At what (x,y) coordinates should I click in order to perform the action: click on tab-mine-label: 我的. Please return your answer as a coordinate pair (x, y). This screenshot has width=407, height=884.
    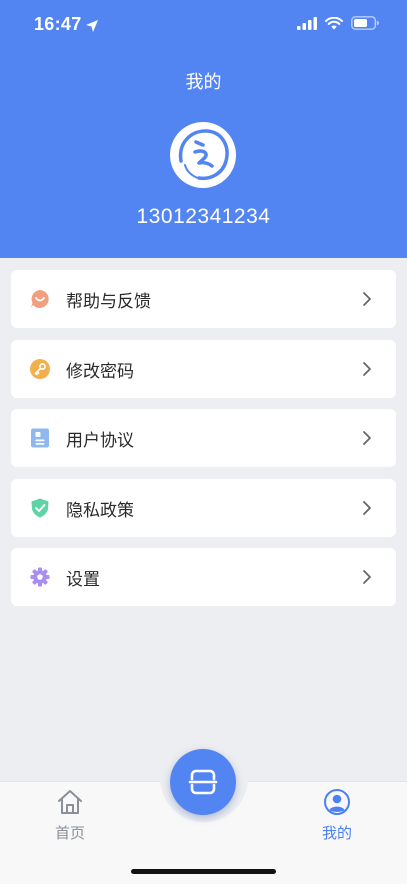
    Looking at the image, I should click on (336, 833).